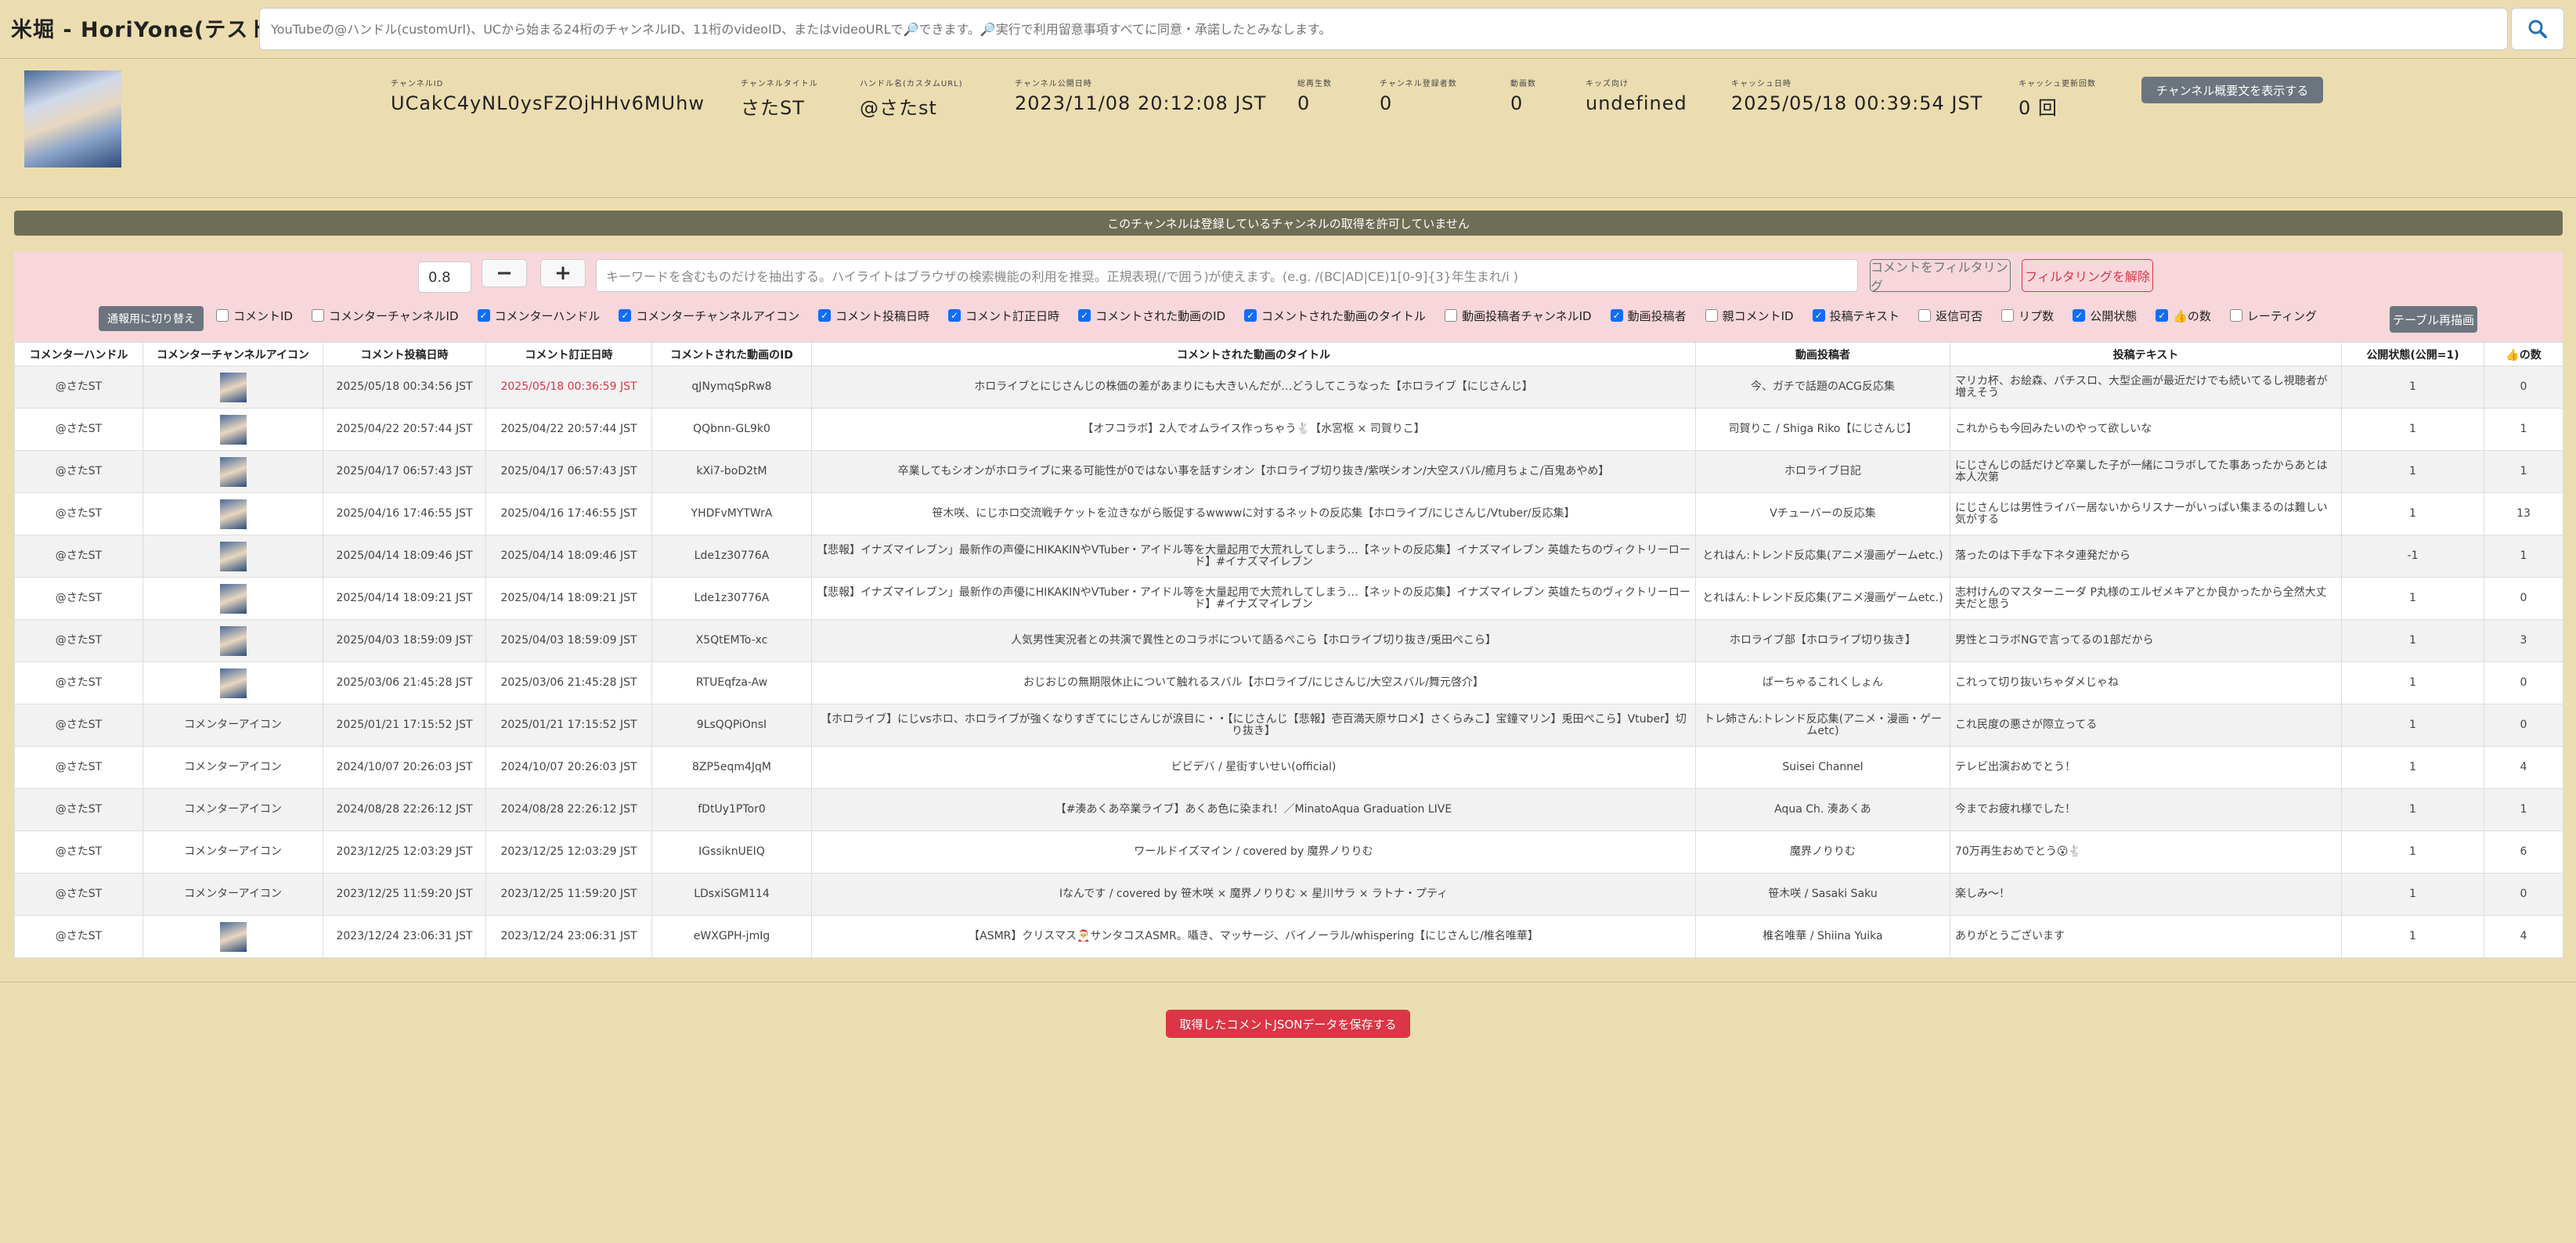 This screenshot has width=2576, height=1243. Describe the element at coordinates (2183, 316) in the screenshot. I see `column-checkbox: ✓ 👍の数` at that location.